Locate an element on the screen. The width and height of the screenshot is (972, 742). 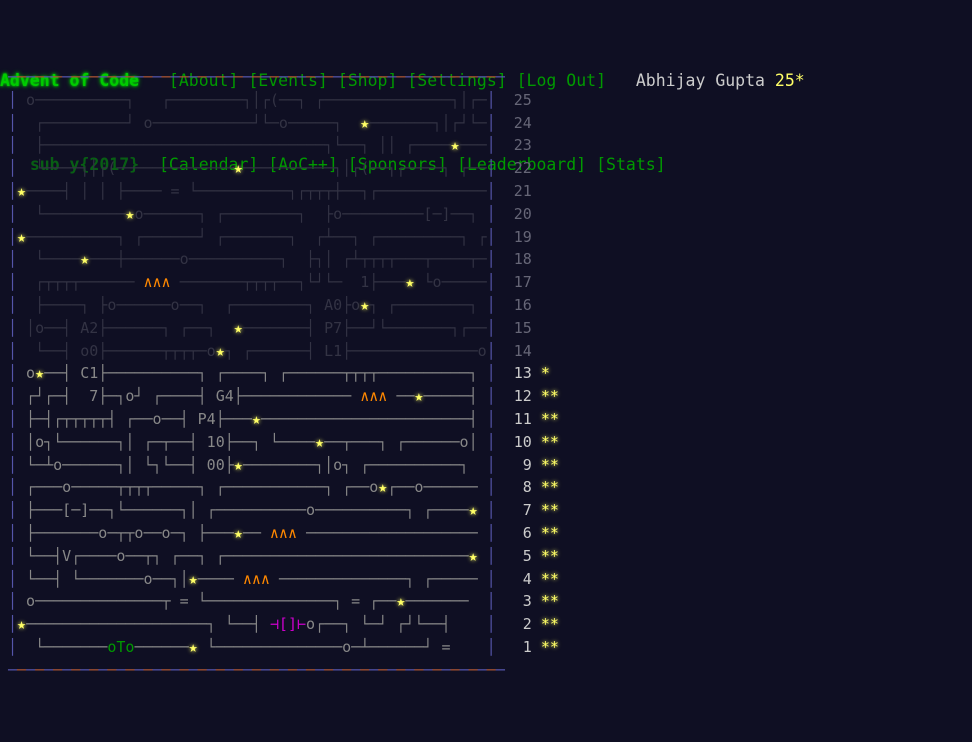
circuit-art: ┌┘┌─┤ 7├─┐o┘ ┌────┤ G4├──────────── is located at coordinates (189, 396).